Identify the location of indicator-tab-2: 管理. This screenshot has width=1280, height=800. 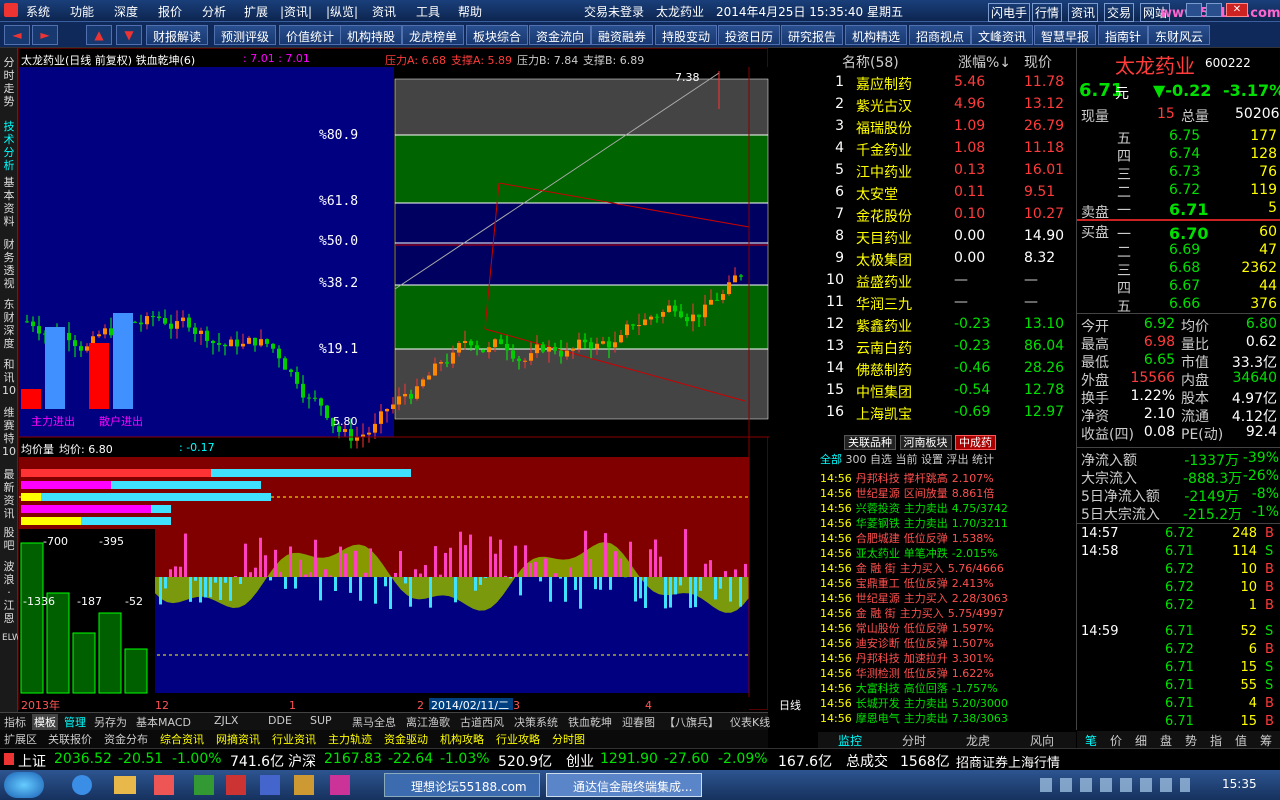
(75, 722).